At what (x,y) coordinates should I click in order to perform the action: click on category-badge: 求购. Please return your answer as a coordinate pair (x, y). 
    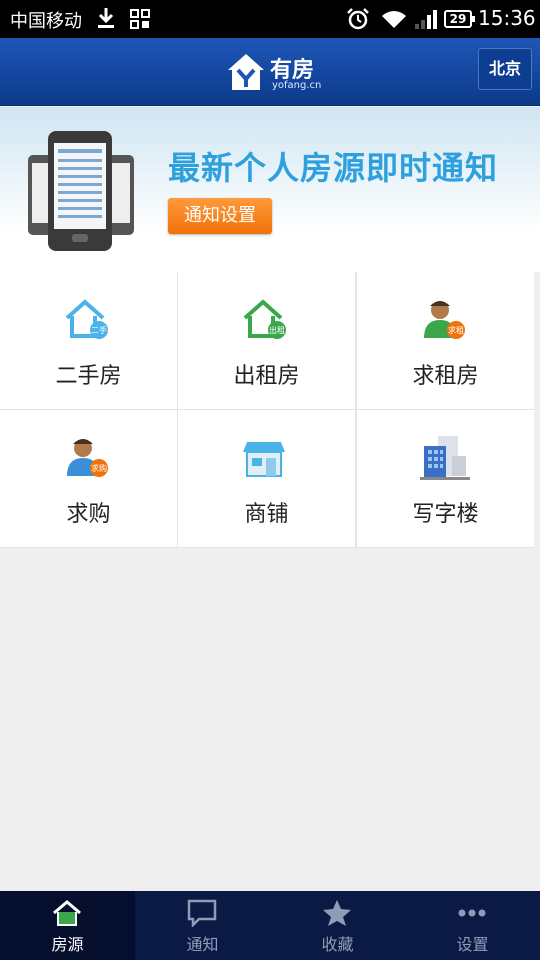
    Looking at the image, I should click on (99, 468).